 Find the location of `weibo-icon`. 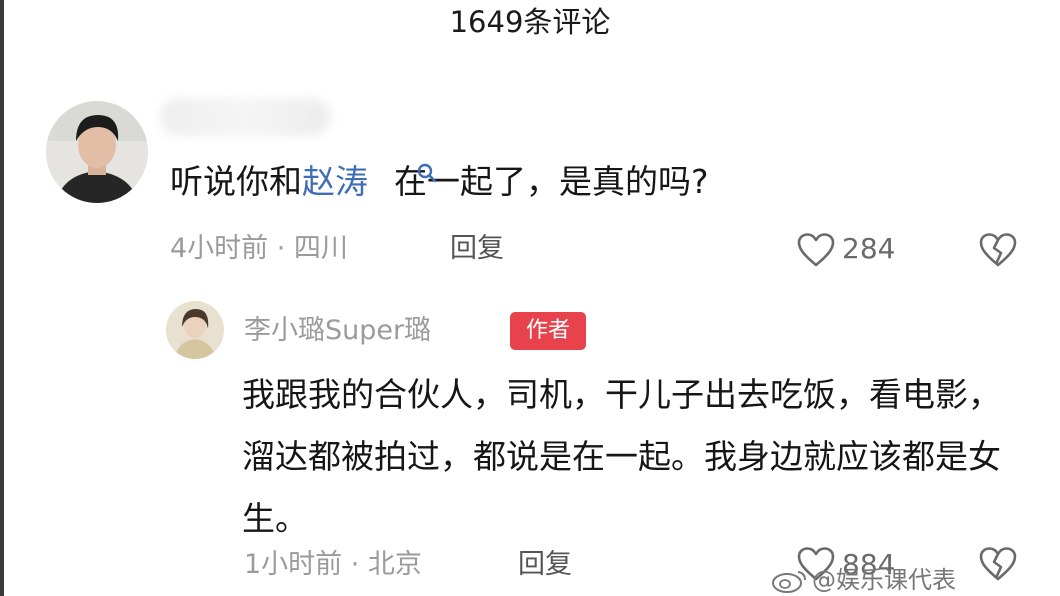

weibo-icon is located at coordinates (789, 582).